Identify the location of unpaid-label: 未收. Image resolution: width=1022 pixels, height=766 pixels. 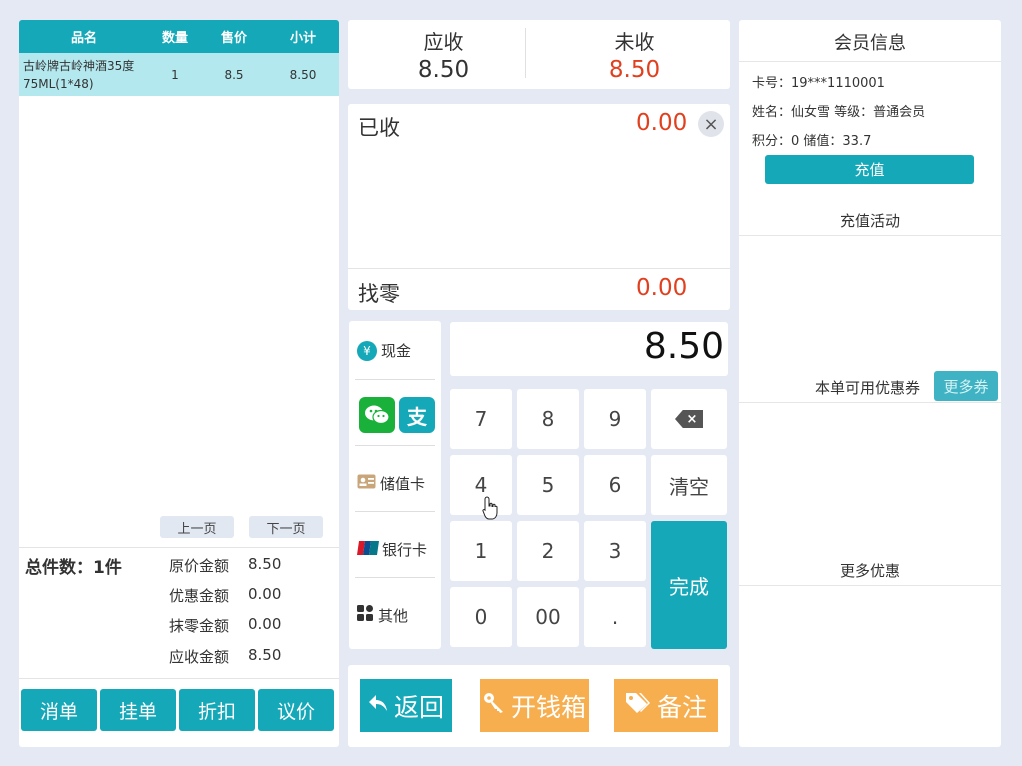
(634, 42).